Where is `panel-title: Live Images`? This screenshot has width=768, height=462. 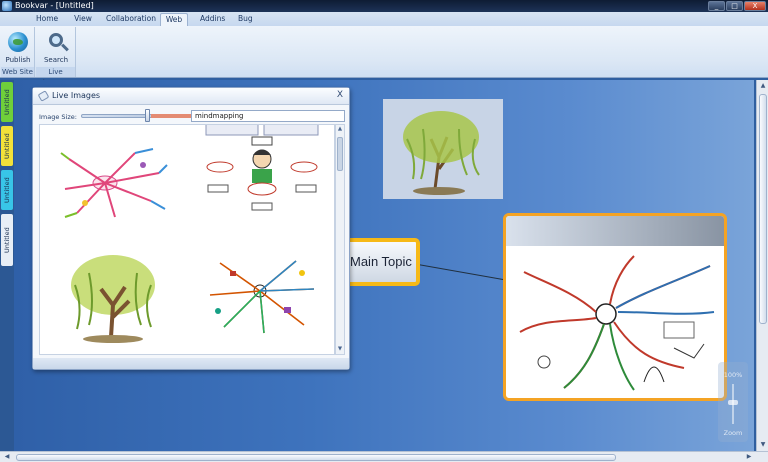
panel-title: Live Images is located at coordinates (76, 95).